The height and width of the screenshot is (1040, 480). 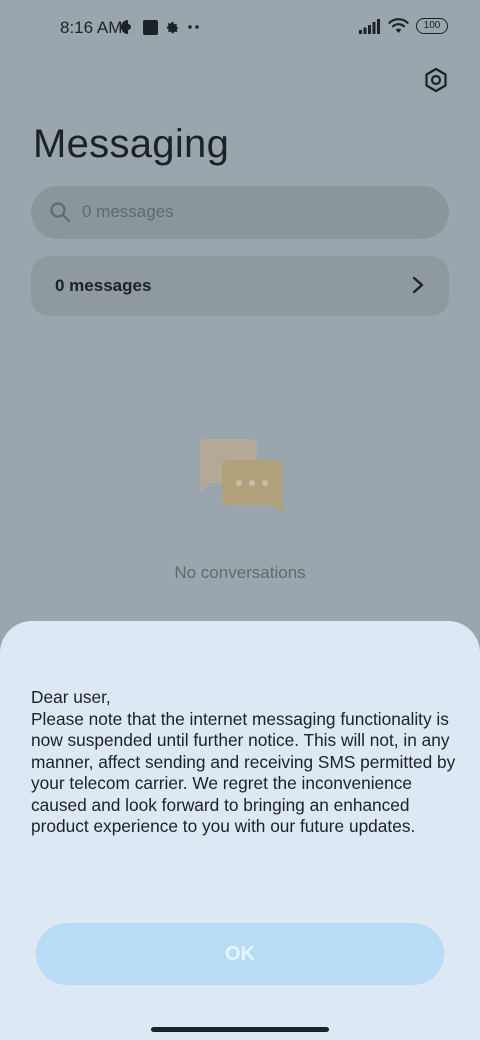 I want to click on more-dots-icon, so click(x=193, y=27).